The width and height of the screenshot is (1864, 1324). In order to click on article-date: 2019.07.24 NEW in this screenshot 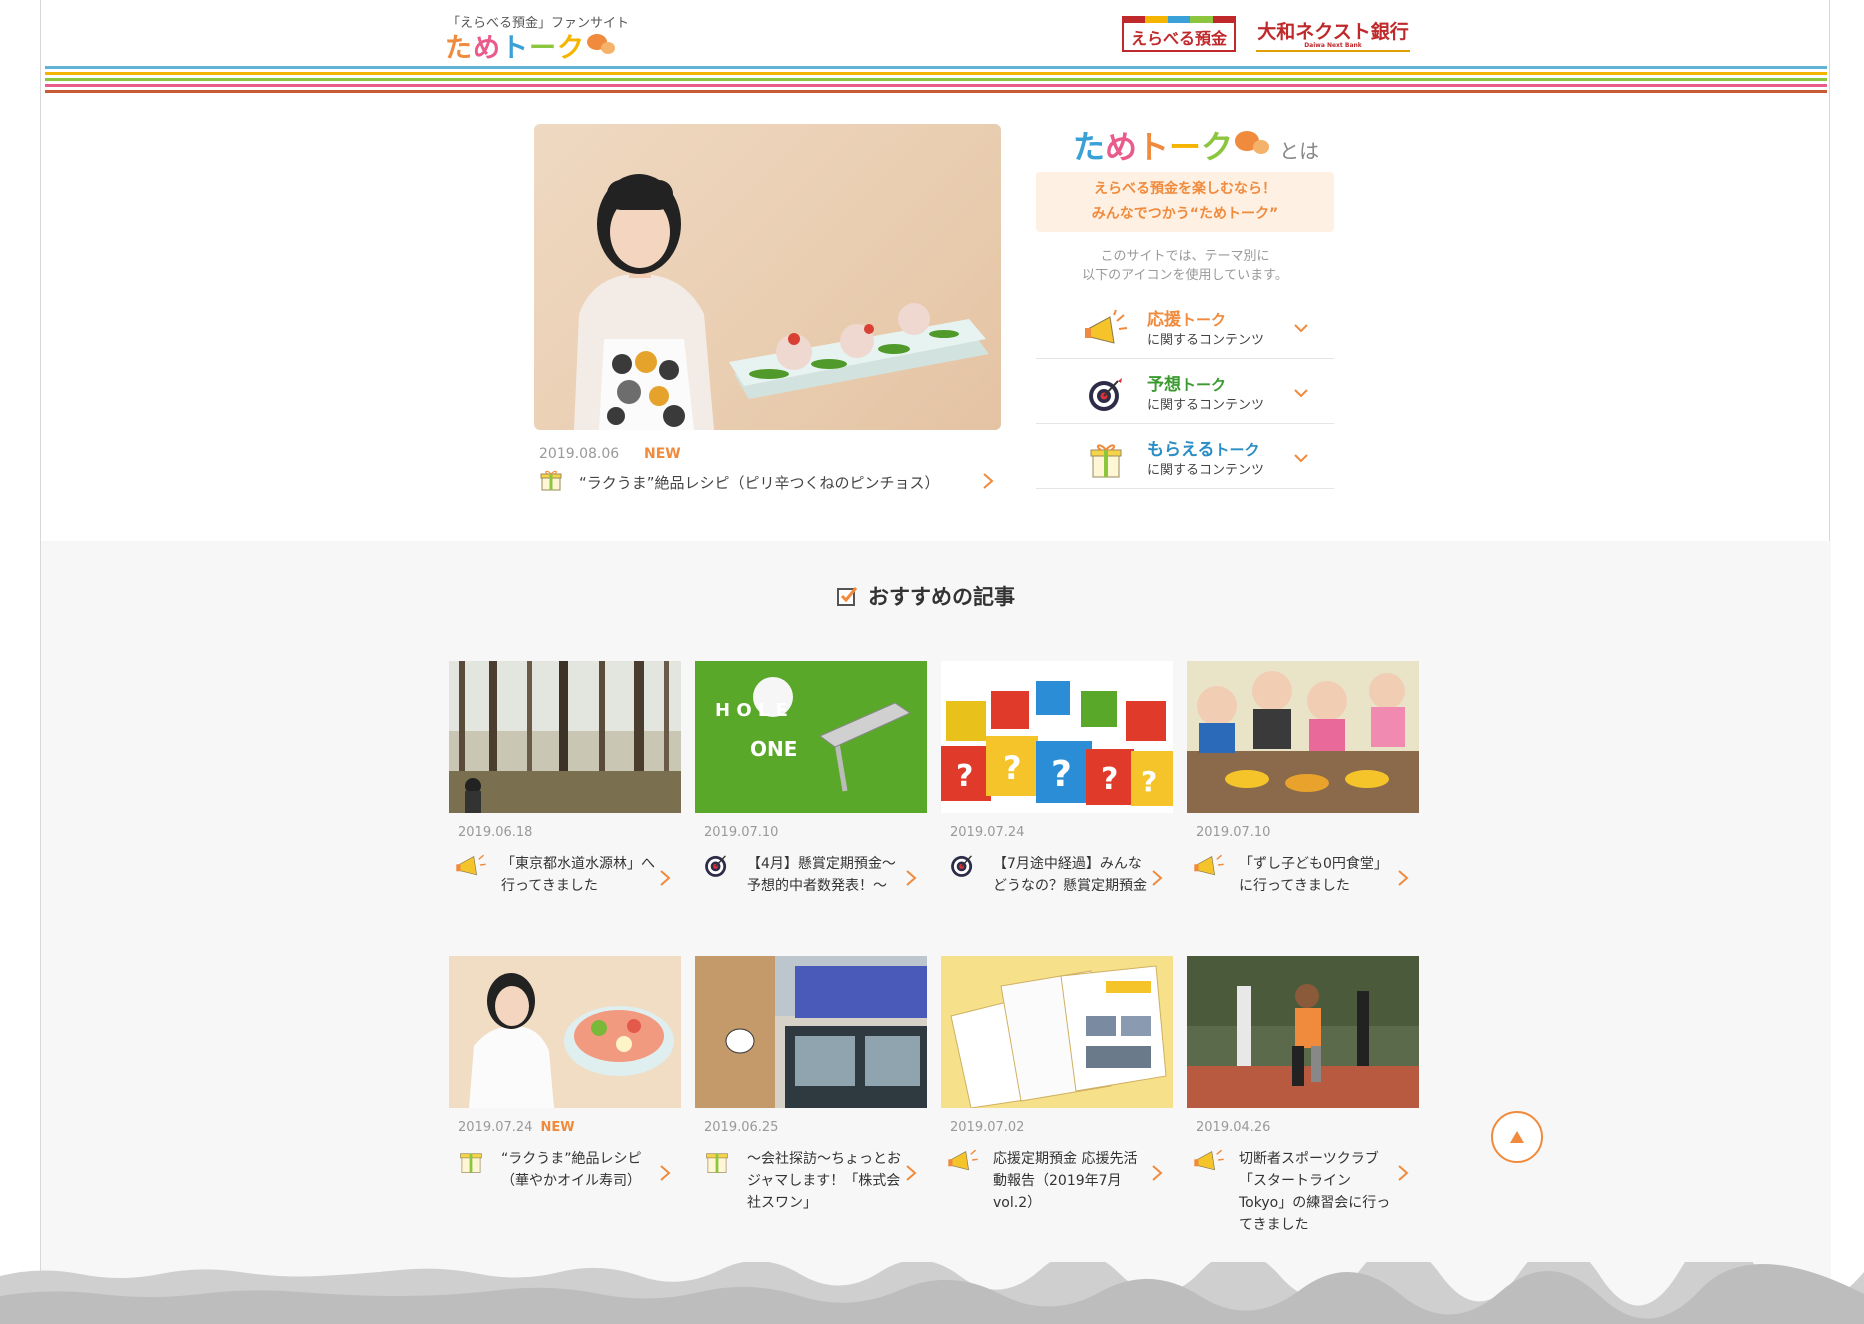, I will do `click(516, 1127)`.